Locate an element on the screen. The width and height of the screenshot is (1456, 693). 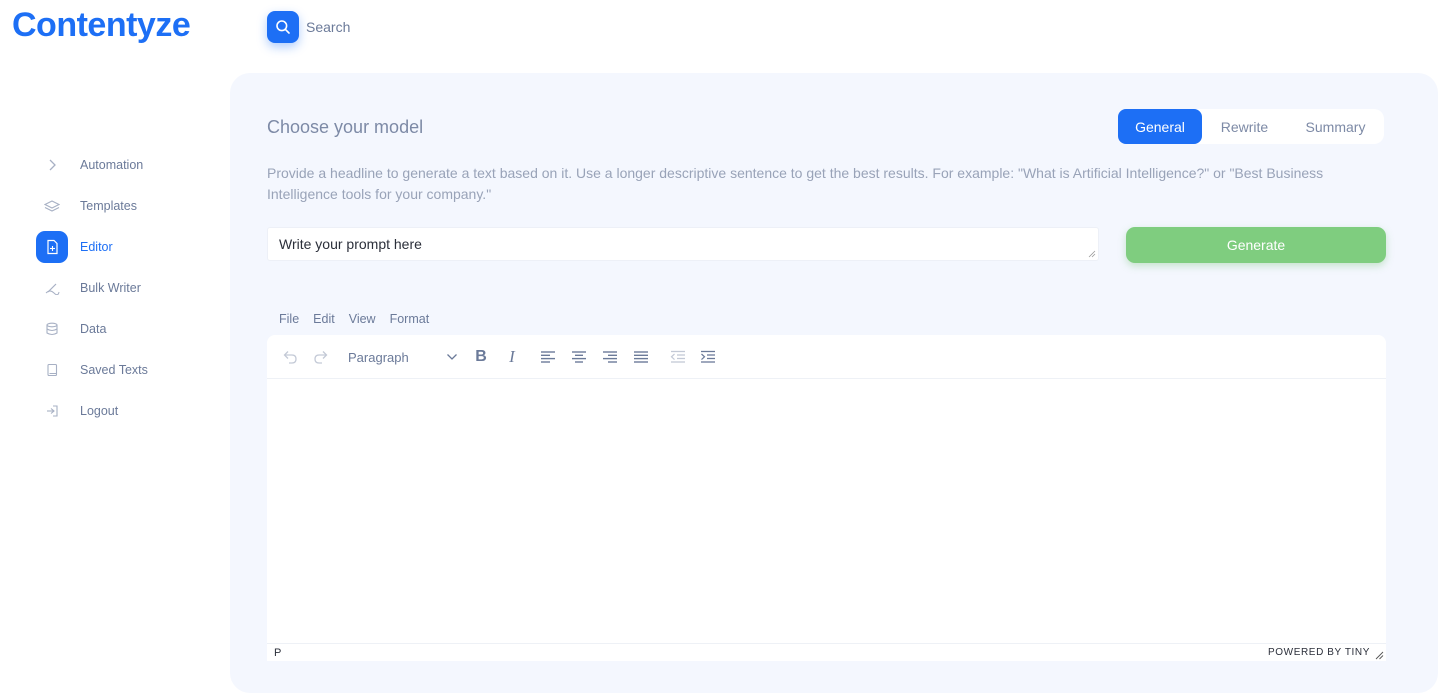
document-icon is located at coordinates (52, 246).